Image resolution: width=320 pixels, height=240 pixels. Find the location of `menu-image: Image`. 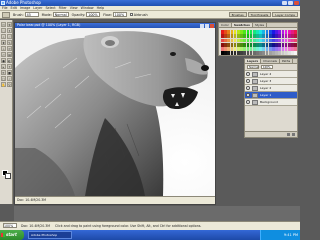

menu-image: Image is located at coordinates (25, 8).